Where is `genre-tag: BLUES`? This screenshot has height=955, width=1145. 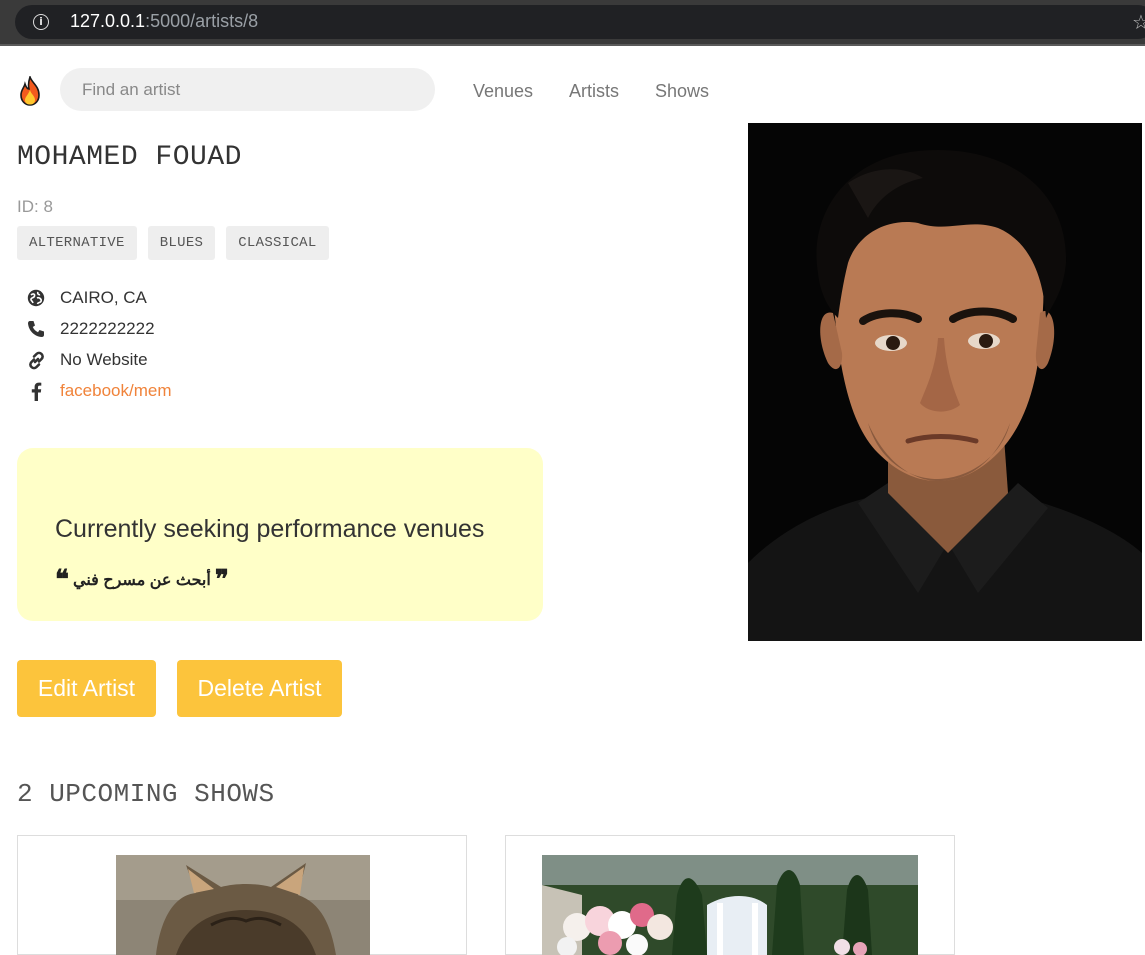 genre-tag: BLUES is located at coordinates (181, 243).